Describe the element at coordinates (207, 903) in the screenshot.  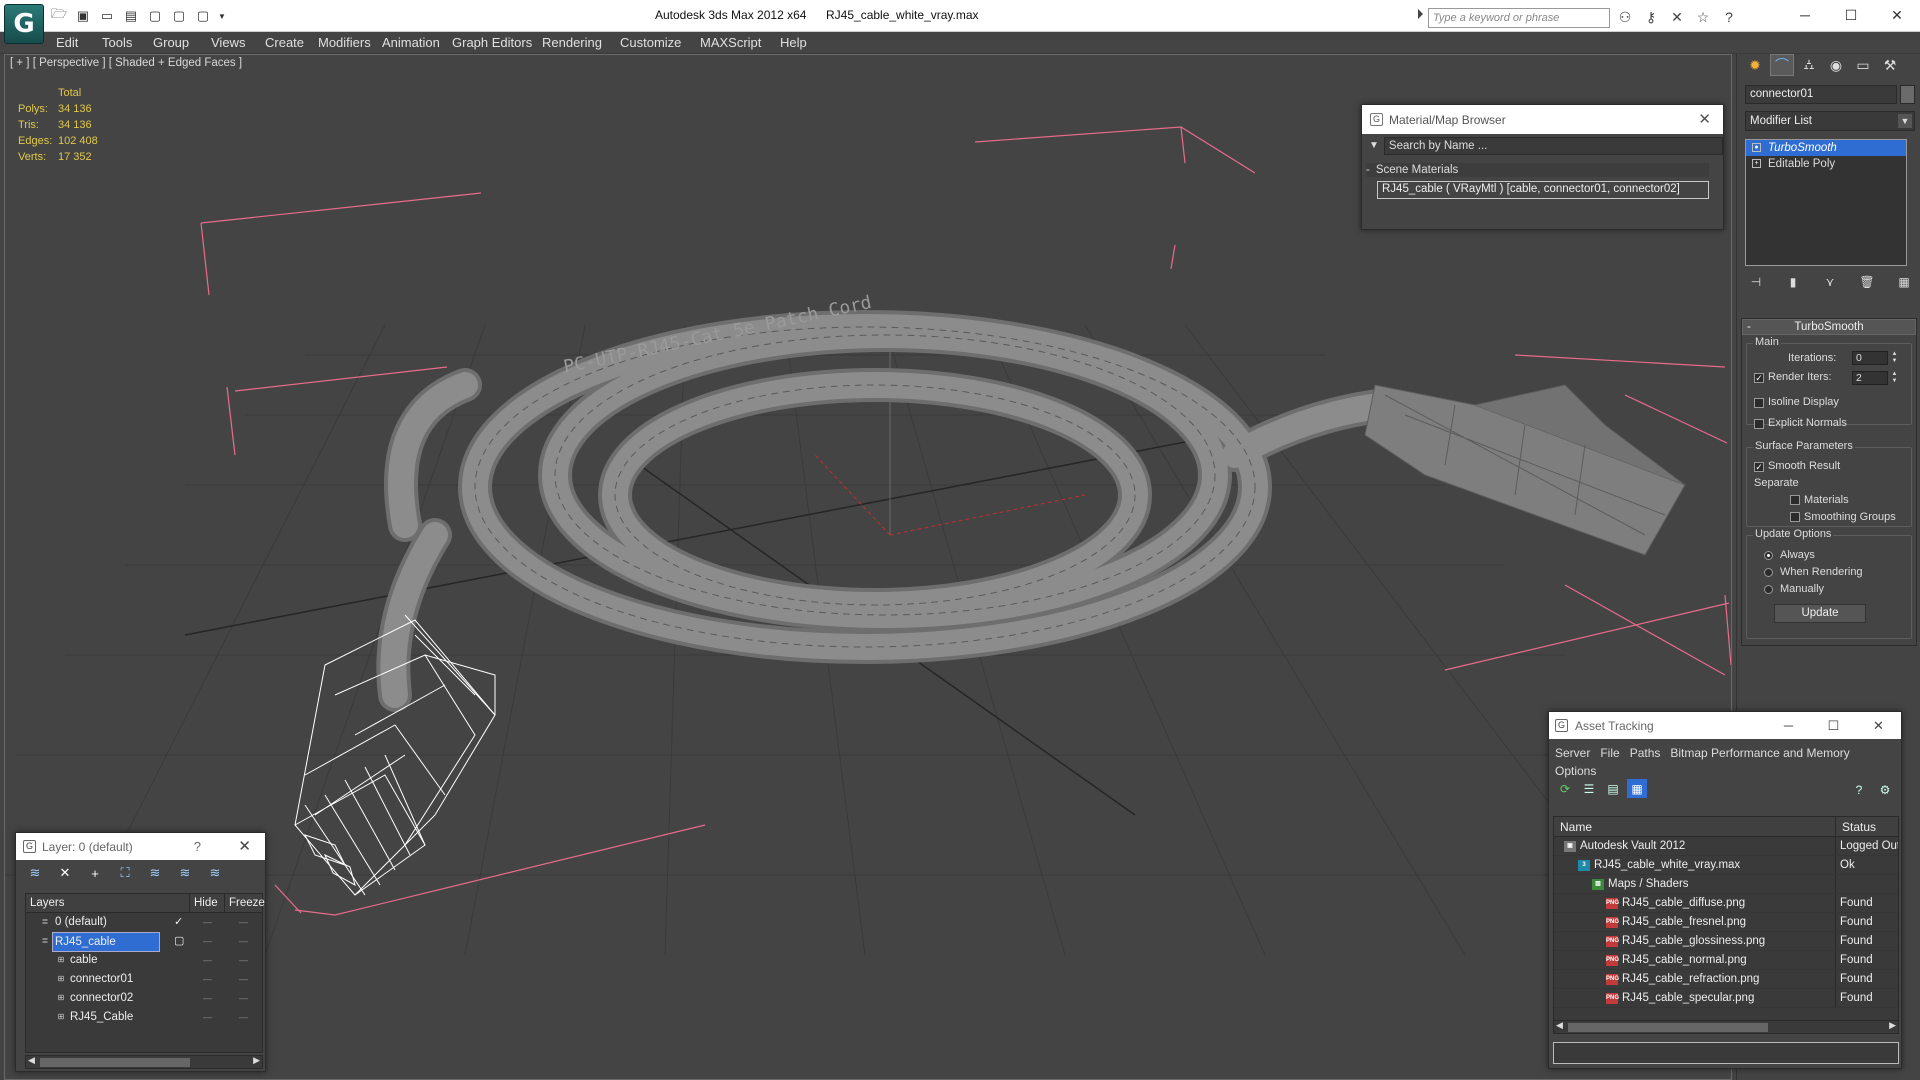
I see `column-hide: Hide` at that location.